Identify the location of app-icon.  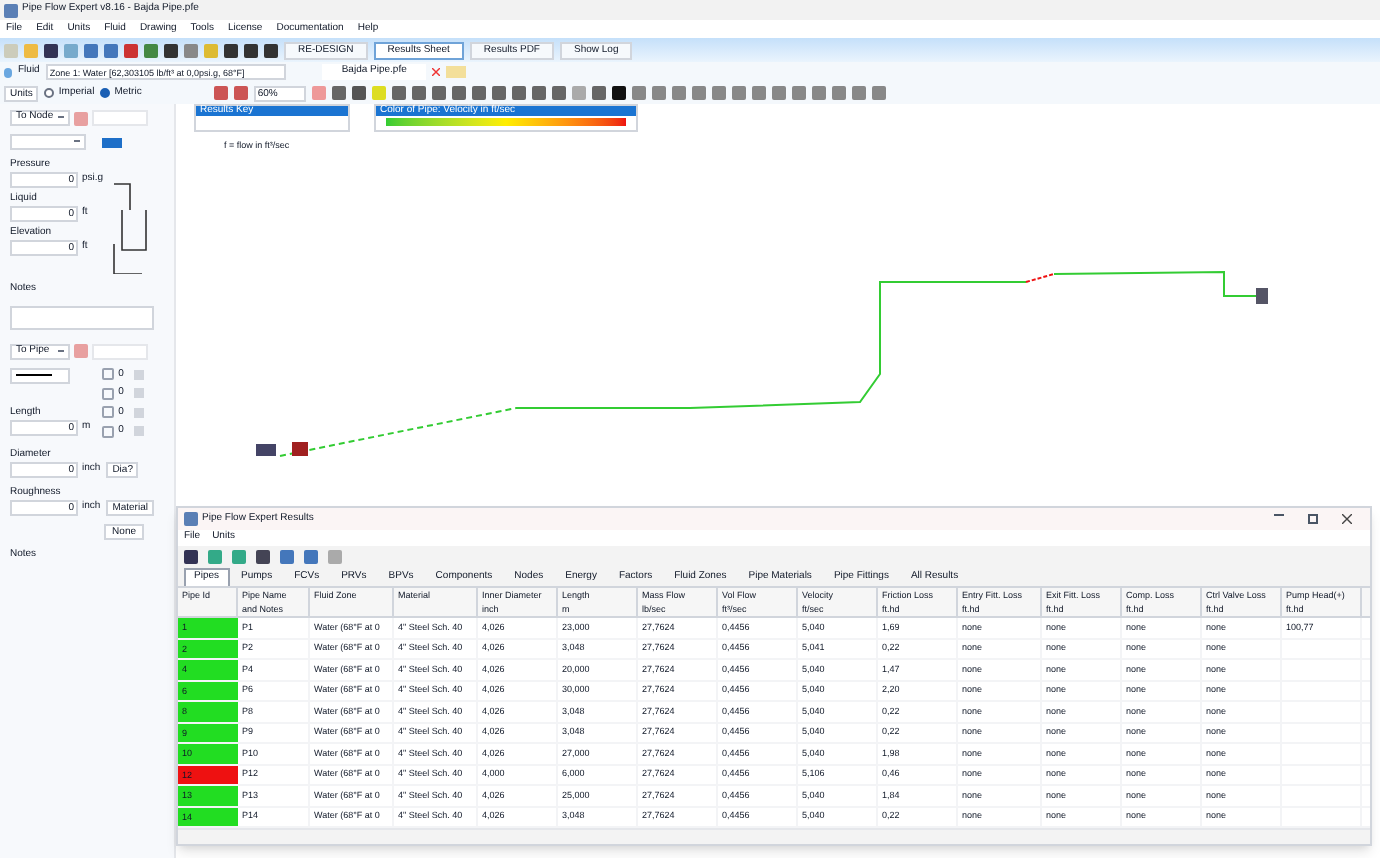
(11, 10).